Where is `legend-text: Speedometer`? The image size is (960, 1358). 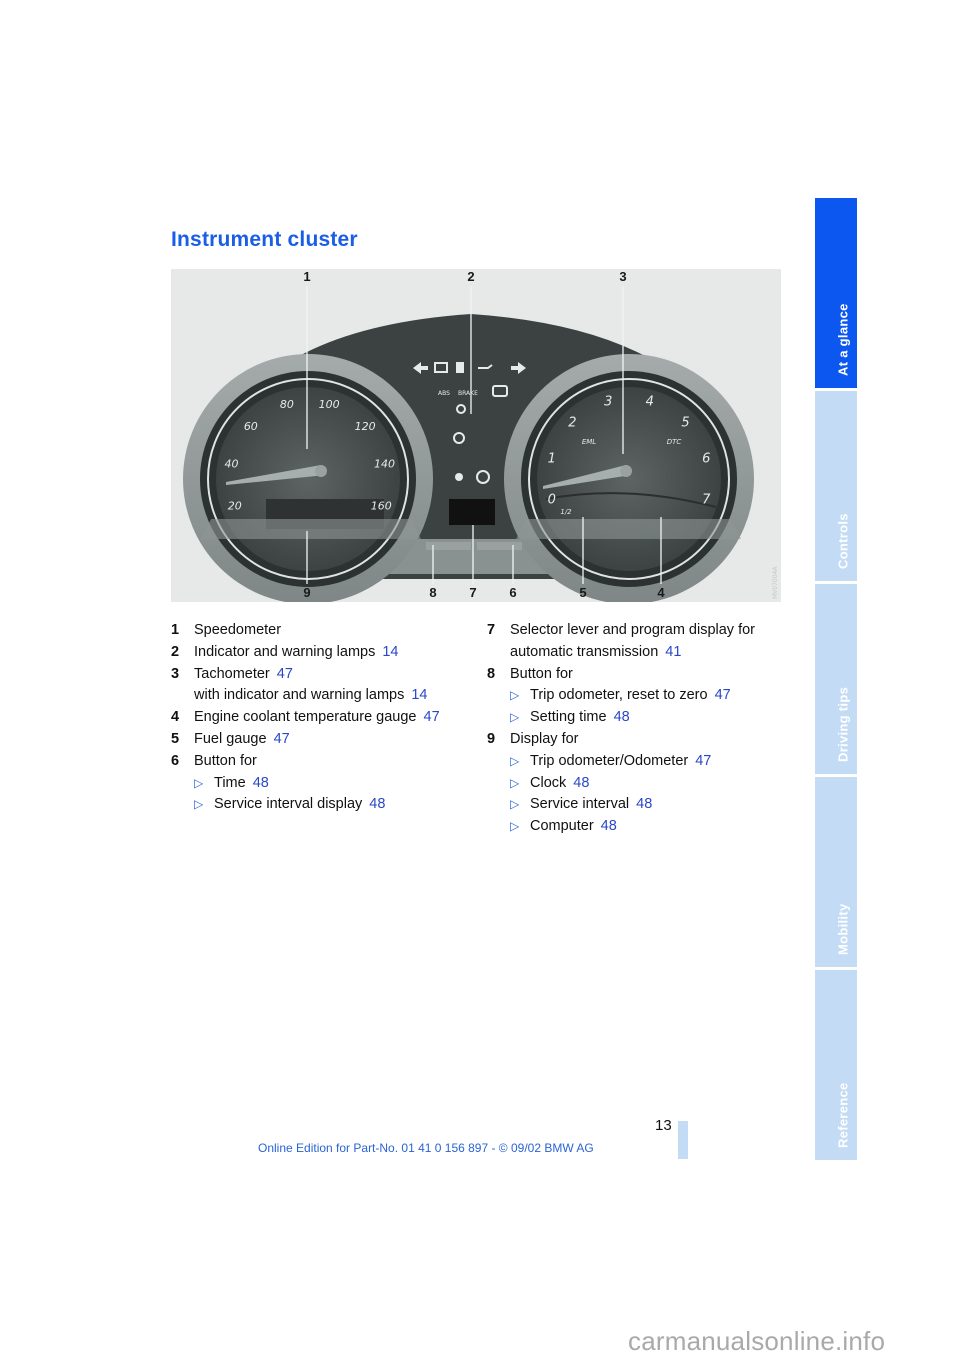
legend-text: Speedometer is located at coordinates (238, 630).